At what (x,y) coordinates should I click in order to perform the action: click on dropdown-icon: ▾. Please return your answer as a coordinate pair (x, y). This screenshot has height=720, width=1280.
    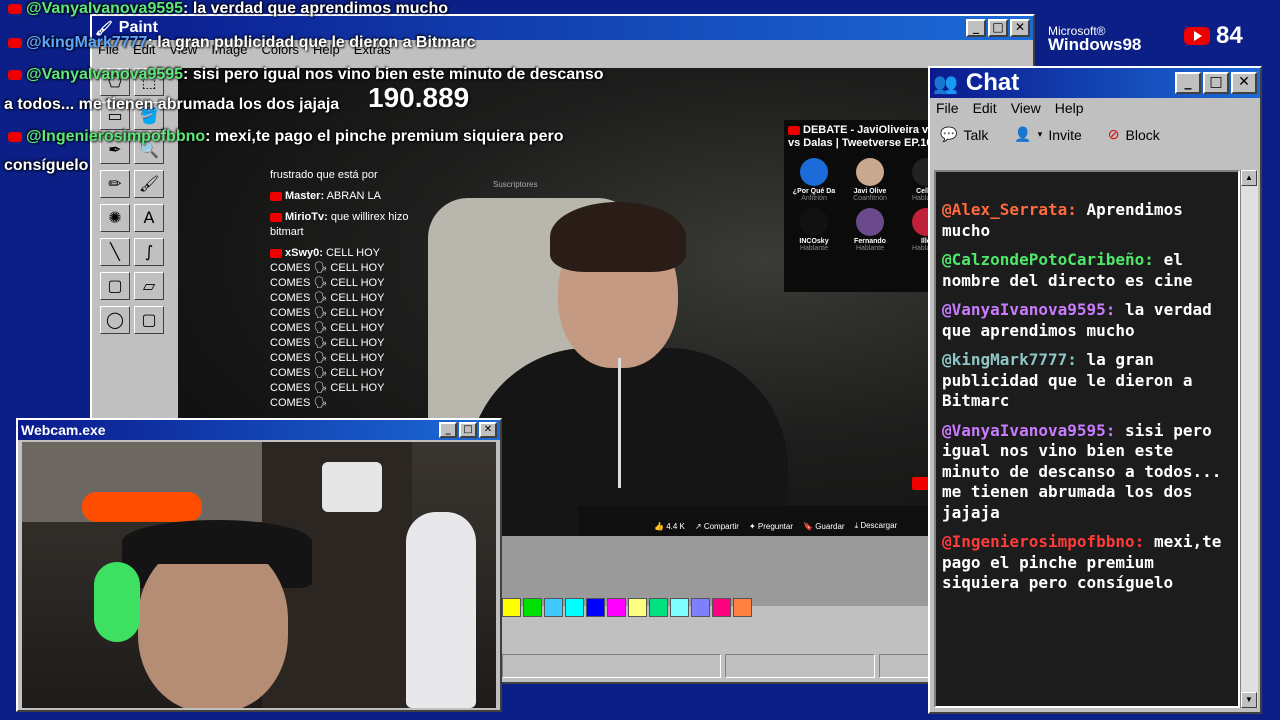
    Looking at the image, I should click on (1040, 134).